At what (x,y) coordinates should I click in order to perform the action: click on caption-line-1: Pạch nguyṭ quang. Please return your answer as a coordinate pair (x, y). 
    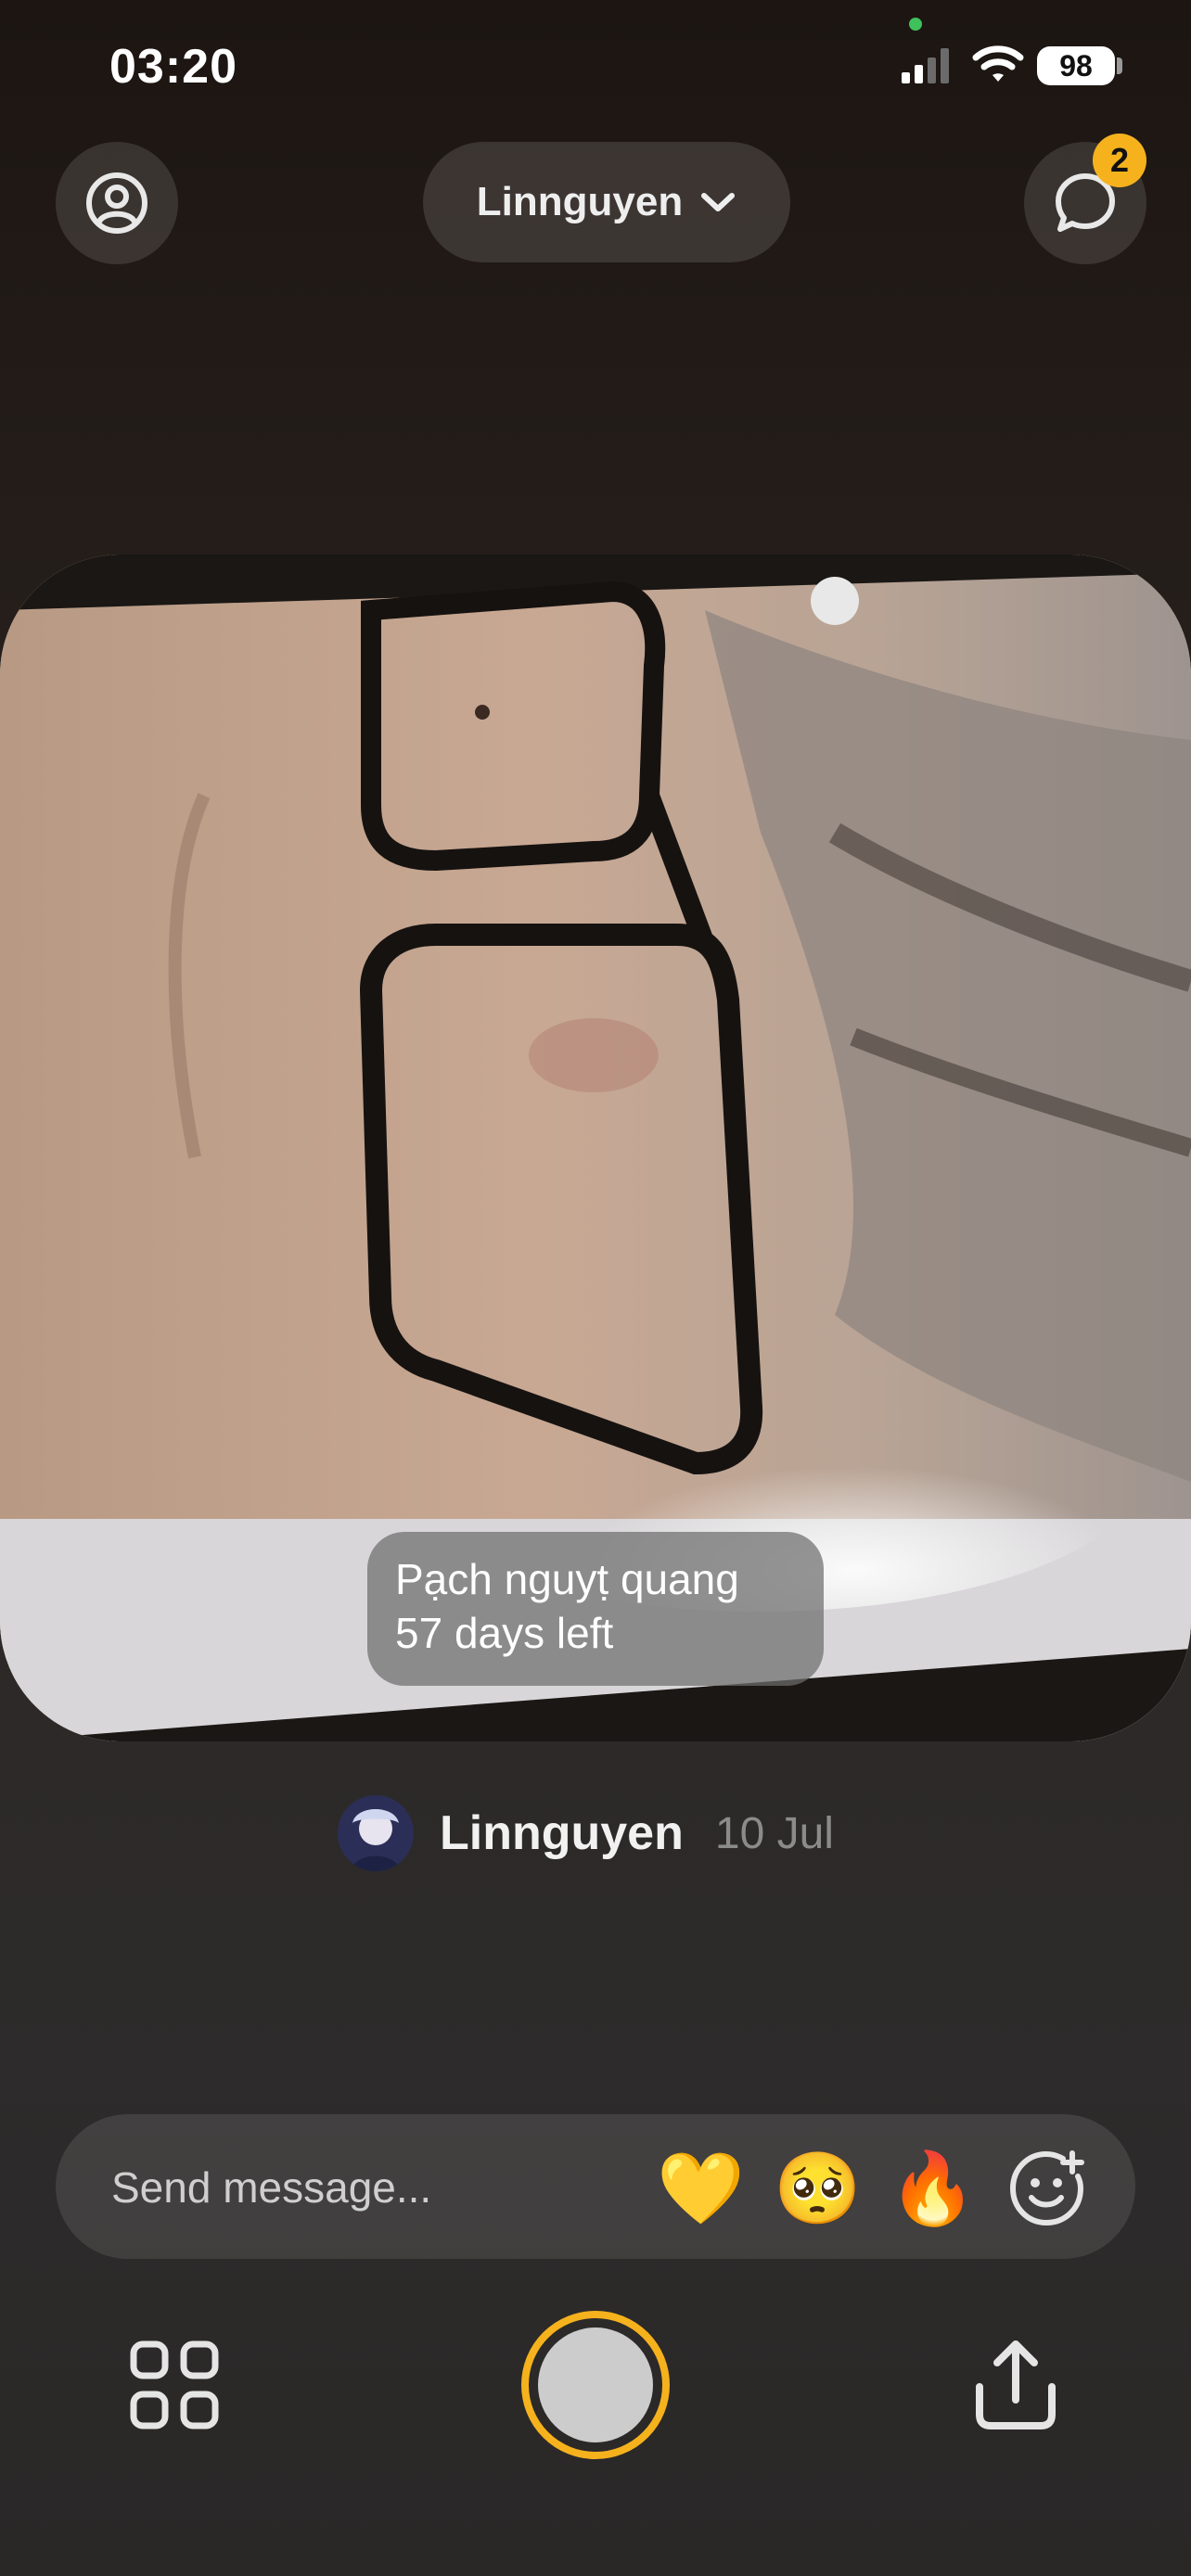
    Looking at the image, I should click on (567, 1579).